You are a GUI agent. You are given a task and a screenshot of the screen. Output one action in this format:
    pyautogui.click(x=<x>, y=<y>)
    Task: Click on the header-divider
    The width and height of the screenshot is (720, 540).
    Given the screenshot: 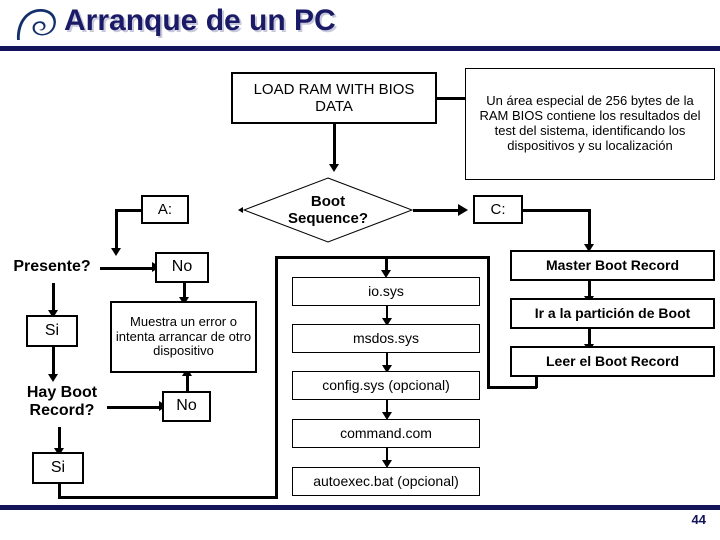 What is the action you would take?
    pyautogui.click(x=360, y=48)
    